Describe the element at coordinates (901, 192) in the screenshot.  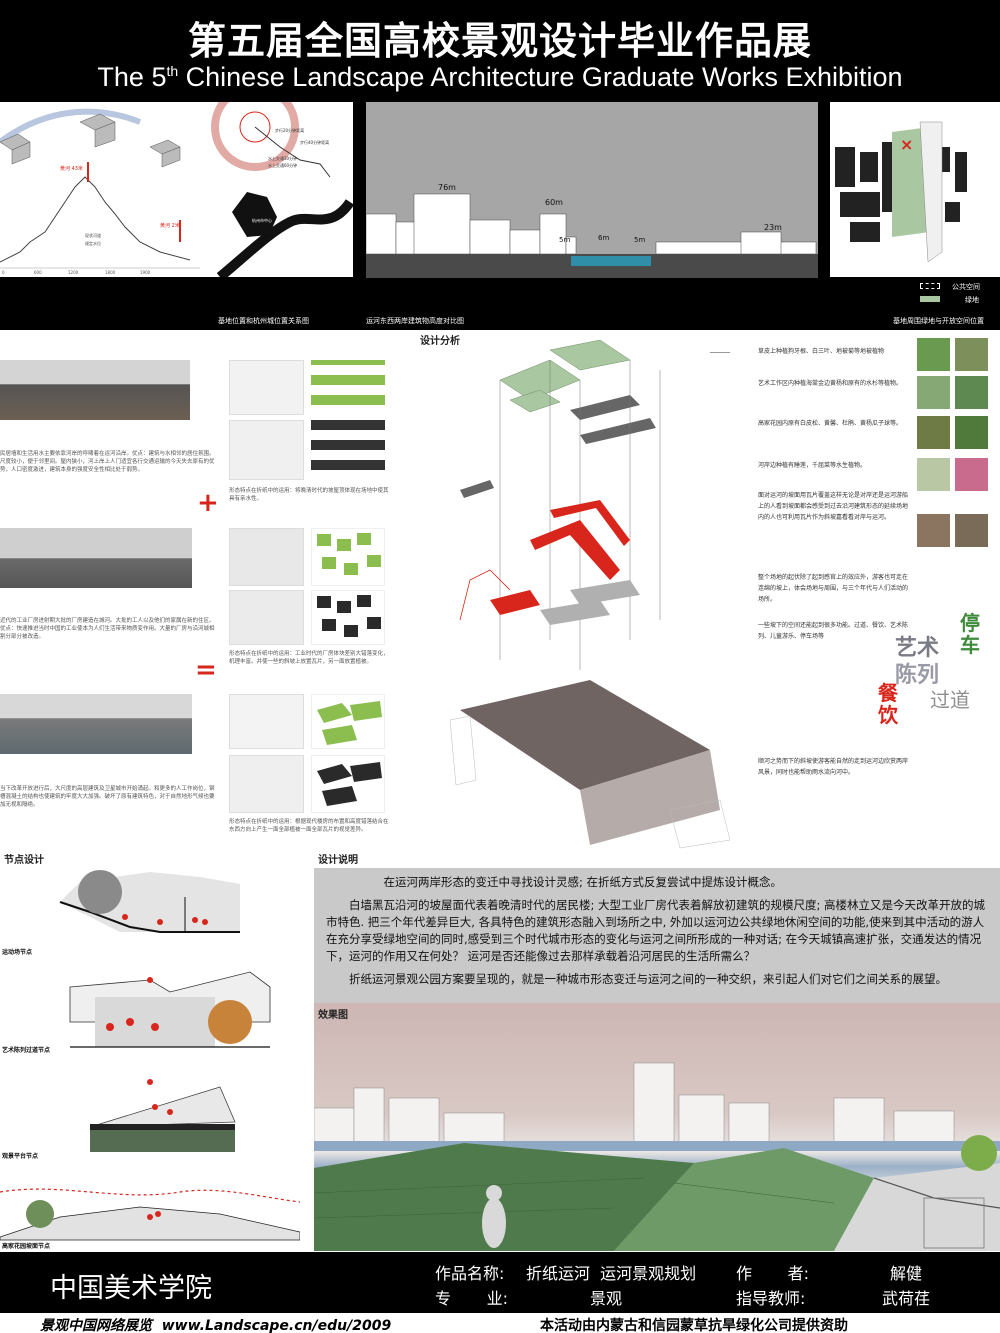
I see `site-map-drawing: ×` at that location.